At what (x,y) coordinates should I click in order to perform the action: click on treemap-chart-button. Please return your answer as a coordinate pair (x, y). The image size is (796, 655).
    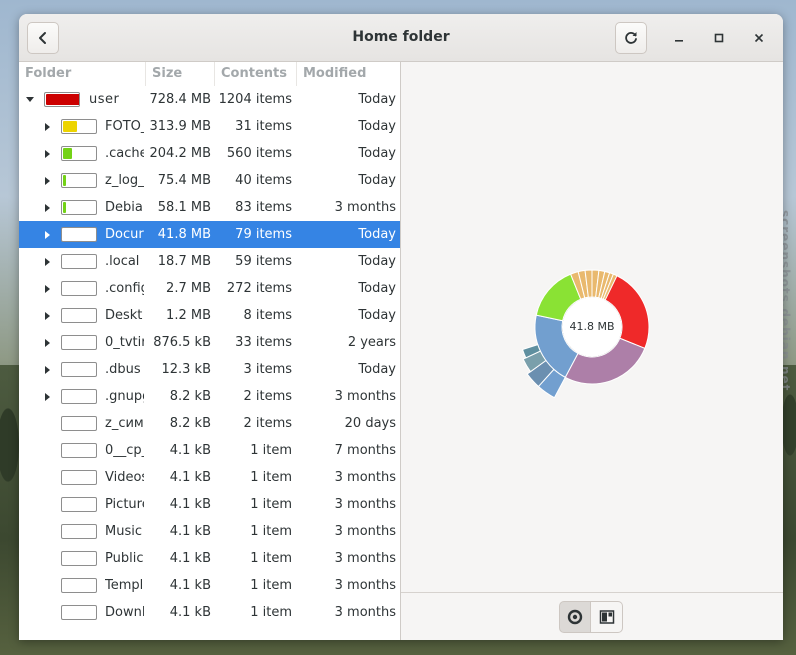
    Looking at the image, I should click on (607, 617).